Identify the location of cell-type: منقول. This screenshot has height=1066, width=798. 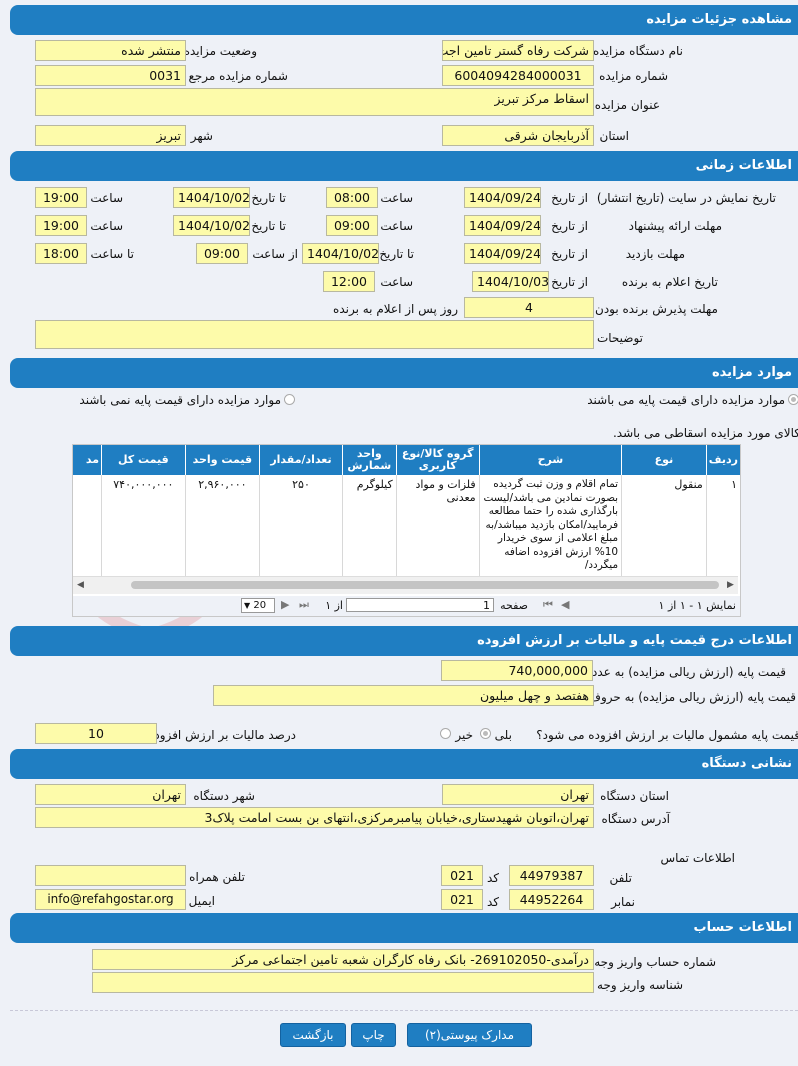
(664, 525).